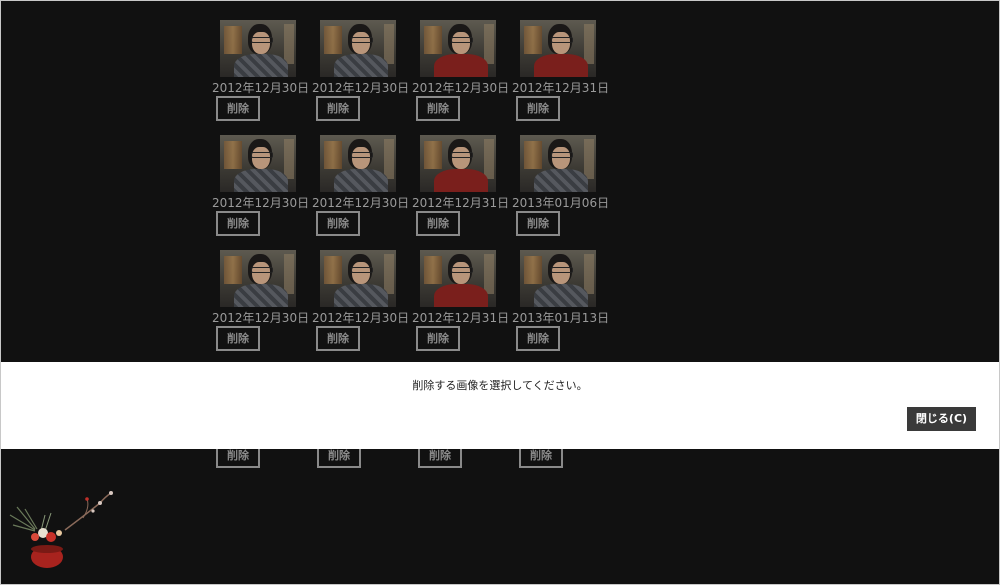 This screenshot has height=585, width=1000. Describe the element at coordinates (500, 385) in the screenshot. I see `dialog-message: 削除する画像を選択してください。` at that location.